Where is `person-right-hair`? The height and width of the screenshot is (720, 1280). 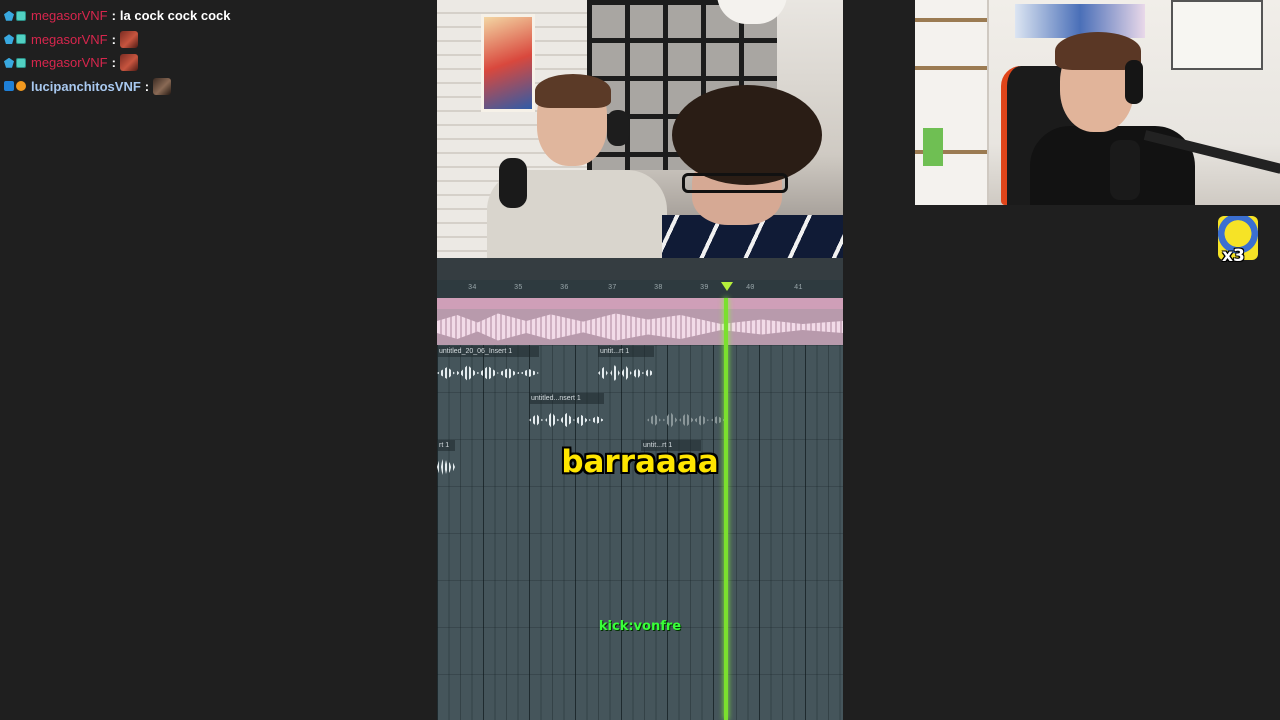 person-right-hair is located at coordinates (747, 135).